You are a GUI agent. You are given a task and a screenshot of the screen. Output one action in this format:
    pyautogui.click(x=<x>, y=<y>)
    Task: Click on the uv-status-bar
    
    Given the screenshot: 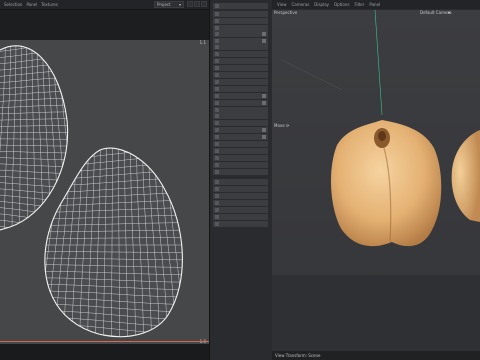 What is the action you would take?
    pyautogui.click(x=104, y=352)
    